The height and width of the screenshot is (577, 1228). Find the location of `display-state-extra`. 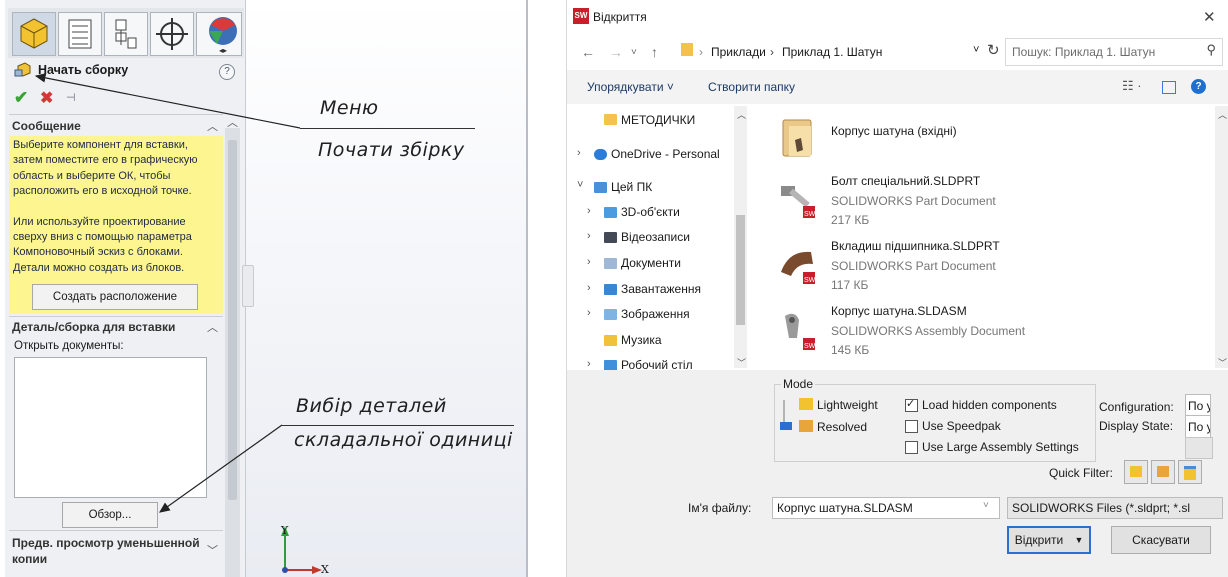

display-state-extra is located at coordinates (1199, 448).